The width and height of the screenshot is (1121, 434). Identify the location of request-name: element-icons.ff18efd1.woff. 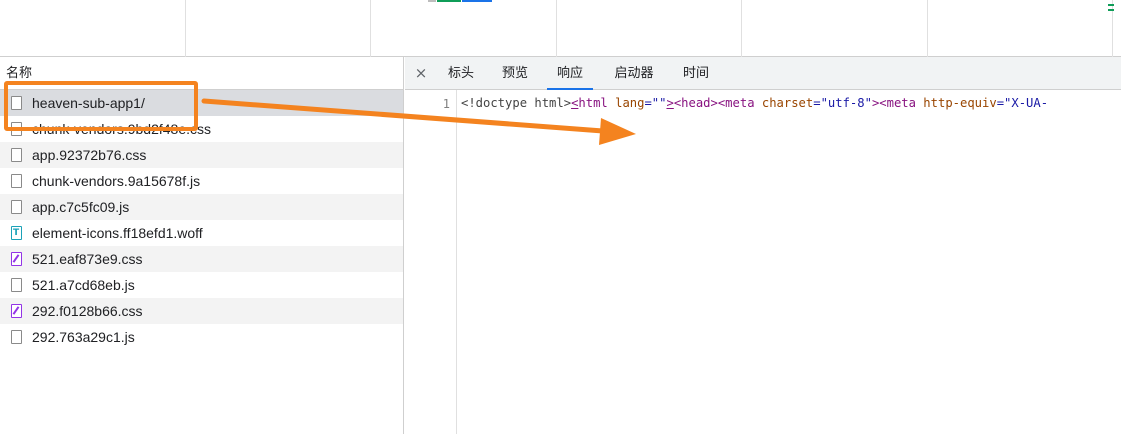
(117, 233).